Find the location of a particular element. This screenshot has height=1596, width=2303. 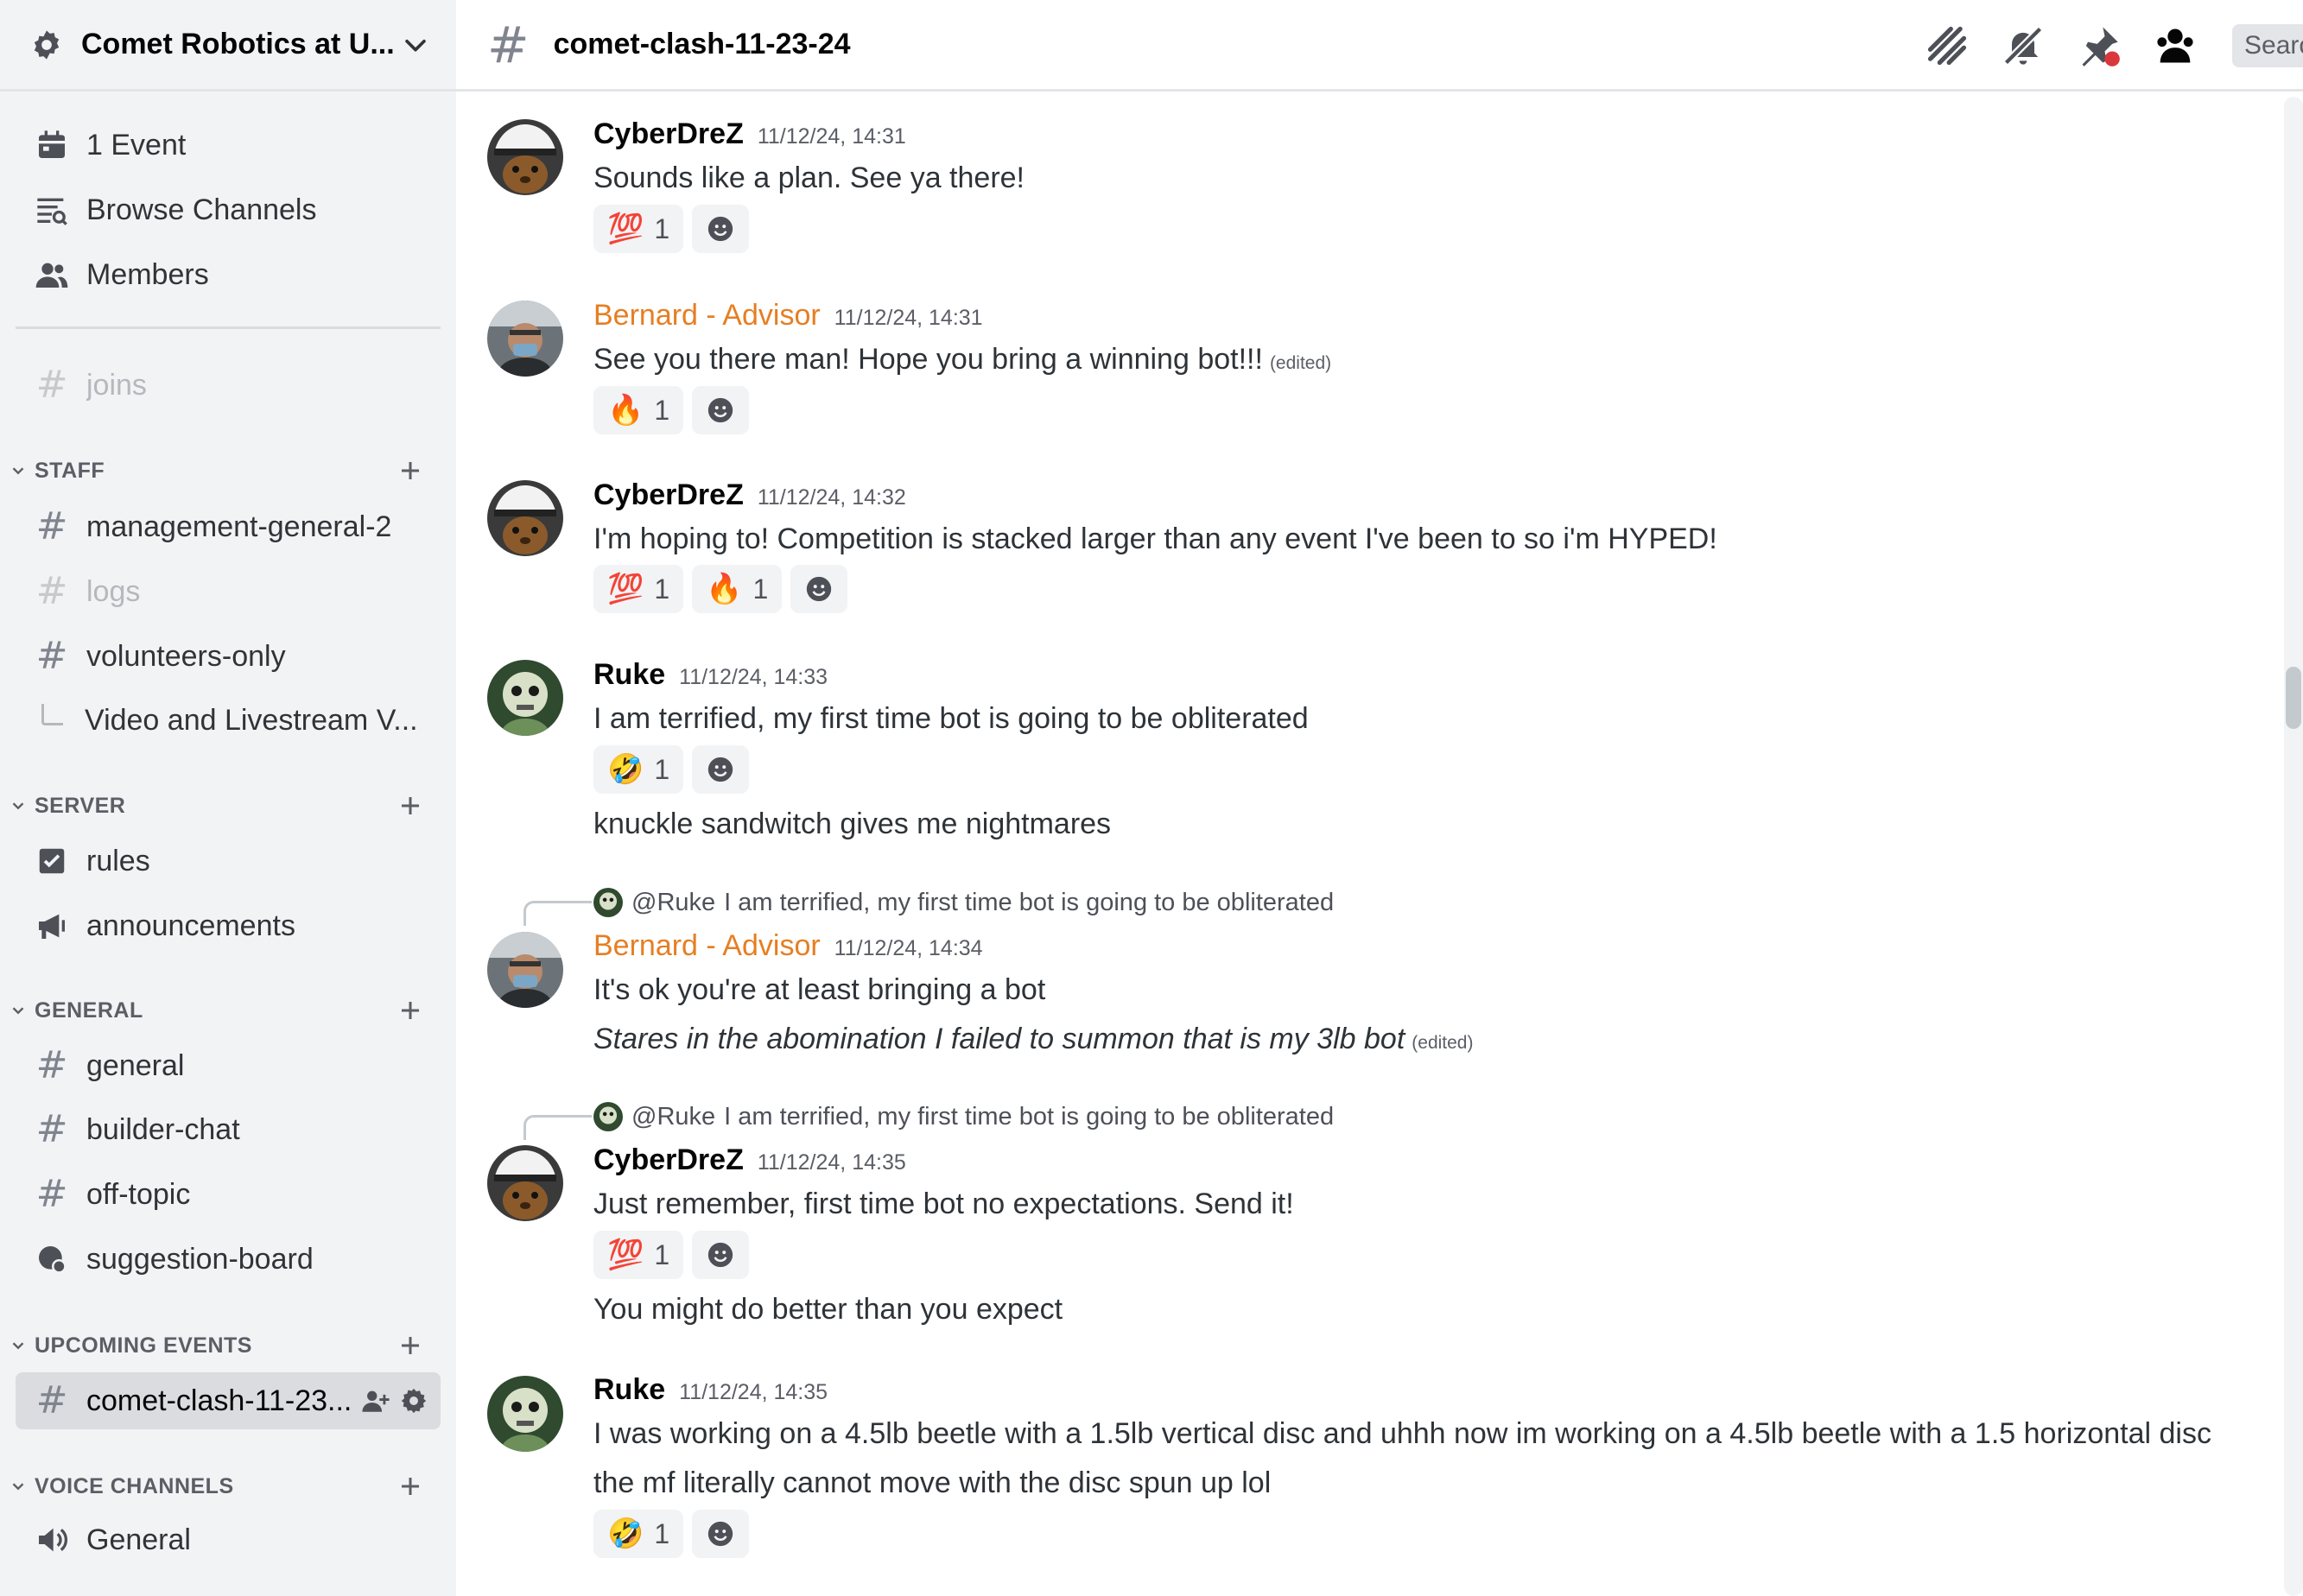

channel-header: # comet-clash-11-23-24 Search is located at coordinates (1379, 46).